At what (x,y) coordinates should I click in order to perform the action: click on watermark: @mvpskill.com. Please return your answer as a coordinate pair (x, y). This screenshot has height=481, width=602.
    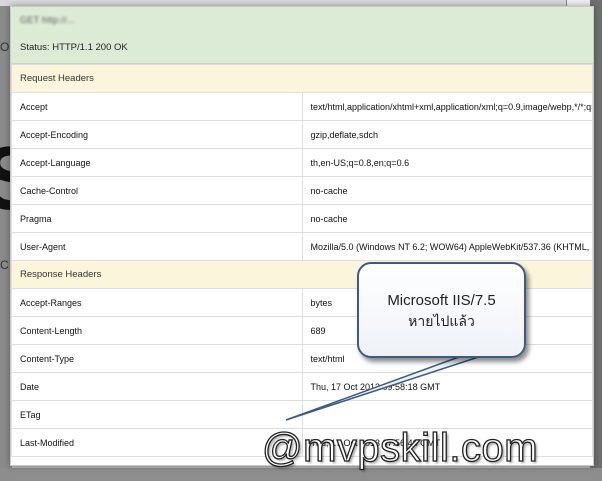
    Looking at the image, I should click on (400, 447).